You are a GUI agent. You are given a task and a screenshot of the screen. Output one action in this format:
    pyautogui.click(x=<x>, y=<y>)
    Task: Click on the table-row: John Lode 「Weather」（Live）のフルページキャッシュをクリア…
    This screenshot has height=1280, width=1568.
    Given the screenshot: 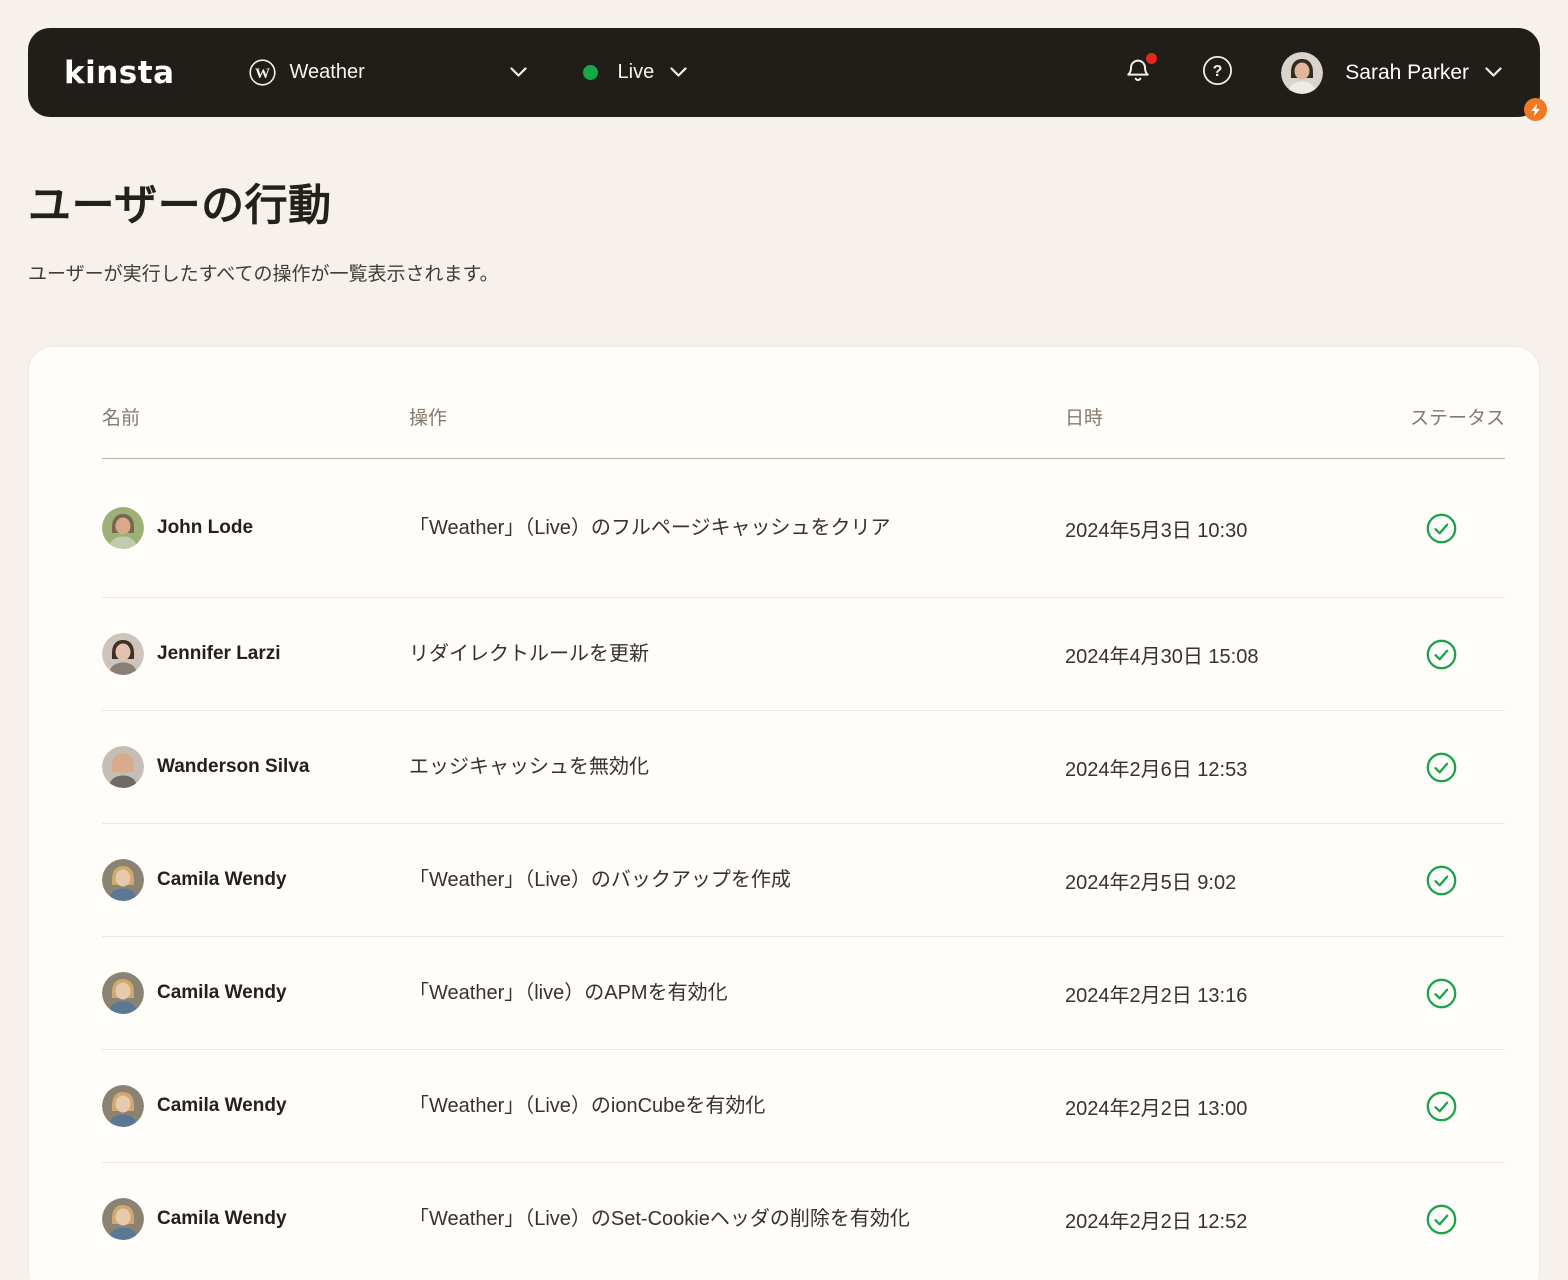 What is the action you would take?
    pyautogui.click(x=803, y=528)
    